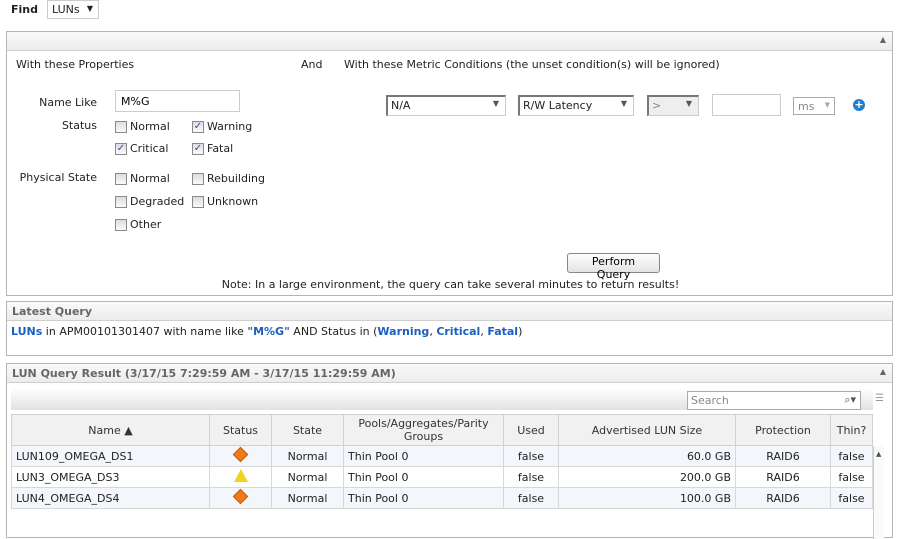  Describe the element at coordinates (75, 64) in the screenshot. I see `properties-title: With these Properties` at that location.